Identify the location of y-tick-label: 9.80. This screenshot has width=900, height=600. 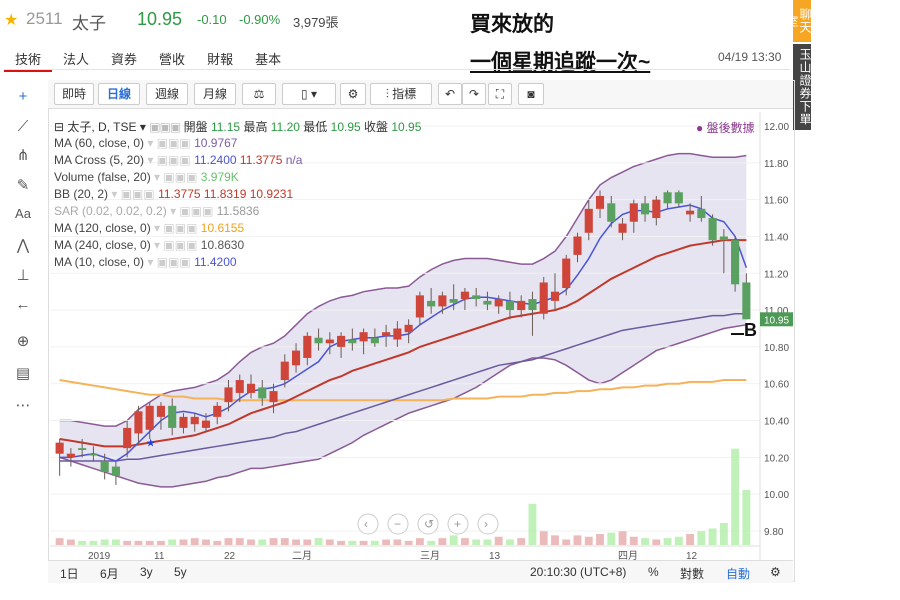
(774, 532).